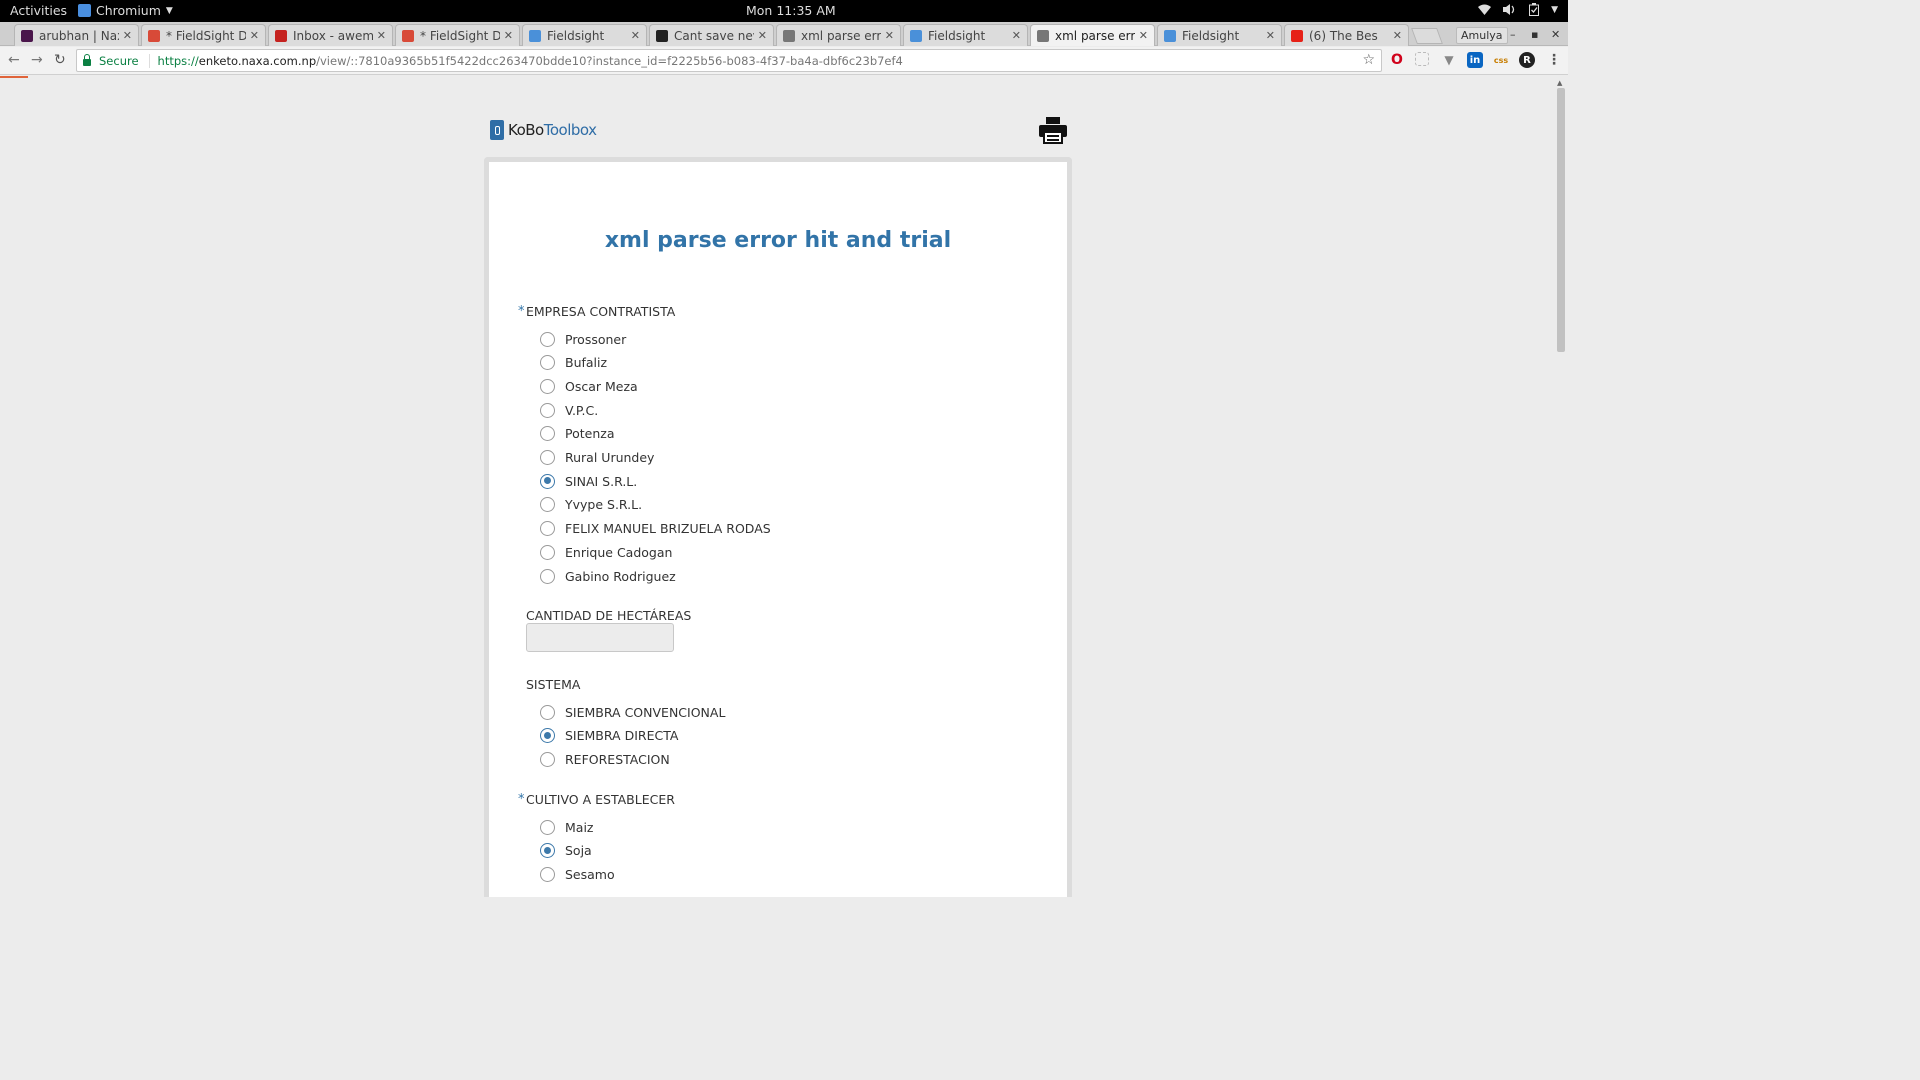 This screenshot has width=1920, height=1080. Describe the element at coordinates (1561, 480) in the screenshot. I see `page-scrollbar: ▲` at that location.